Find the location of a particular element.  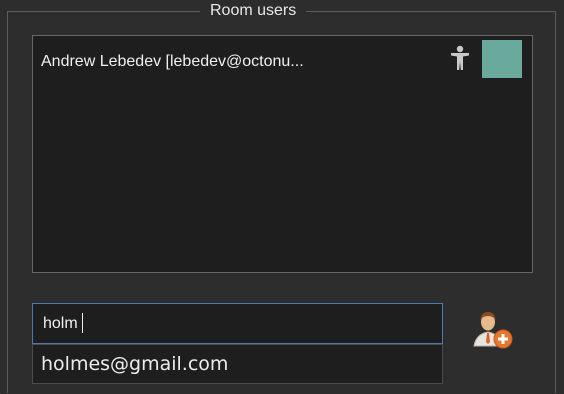

text-caret is located at coordinates (82, 323).